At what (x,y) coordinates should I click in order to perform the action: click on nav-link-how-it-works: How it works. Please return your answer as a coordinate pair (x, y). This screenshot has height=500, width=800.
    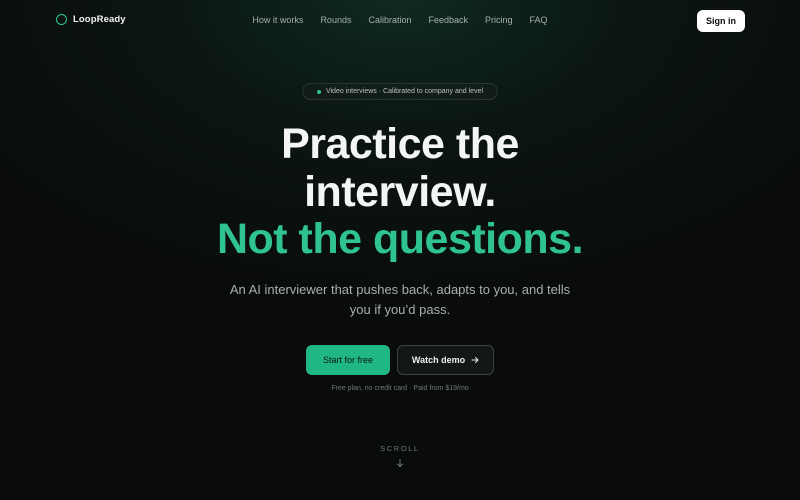
    Looking at the image, I should click on (278, 20).